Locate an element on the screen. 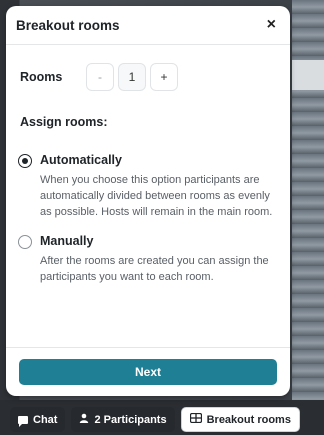 This screenshot has width=324, height=435. rooms-stepper: - 1 + is located at coordinates (132, 77).